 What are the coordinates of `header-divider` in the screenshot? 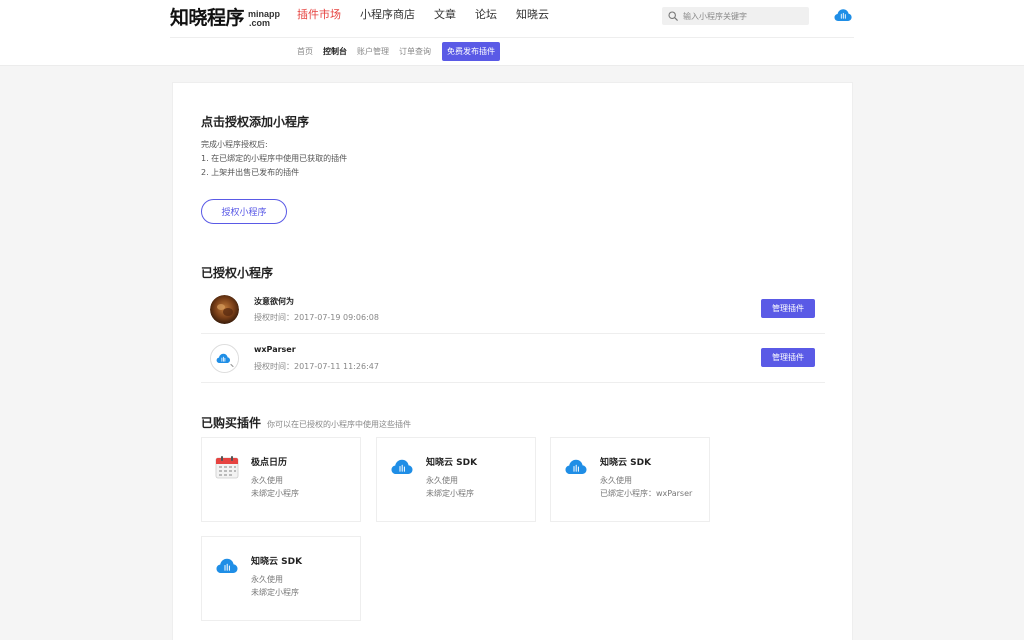 It's located at (512, 37).